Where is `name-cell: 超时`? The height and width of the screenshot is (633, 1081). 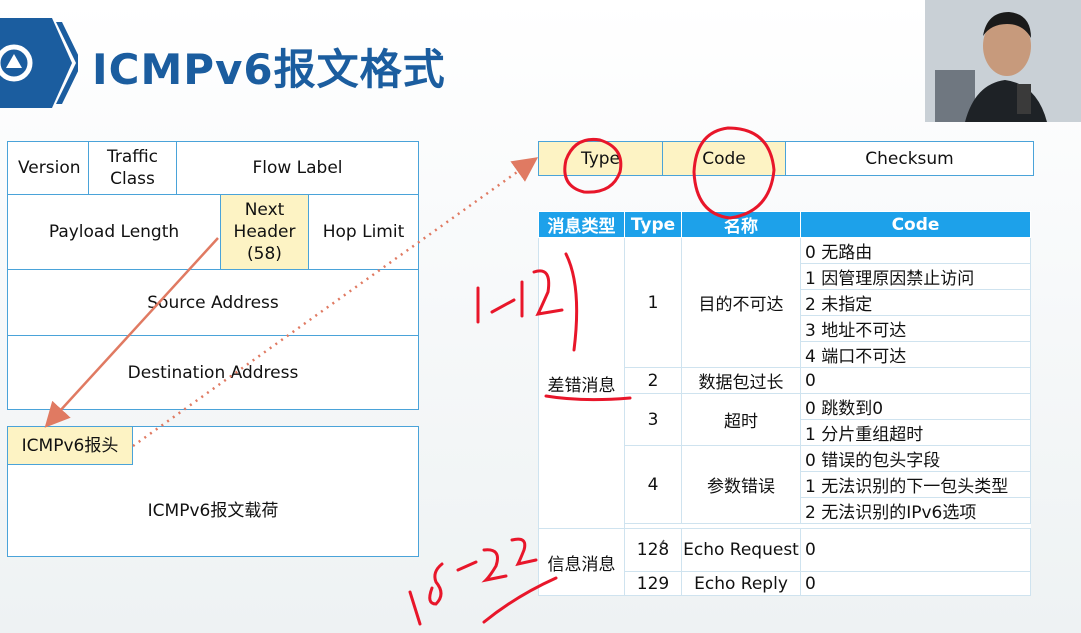 name-cell: 超时 is located at coordinates (741, 419).